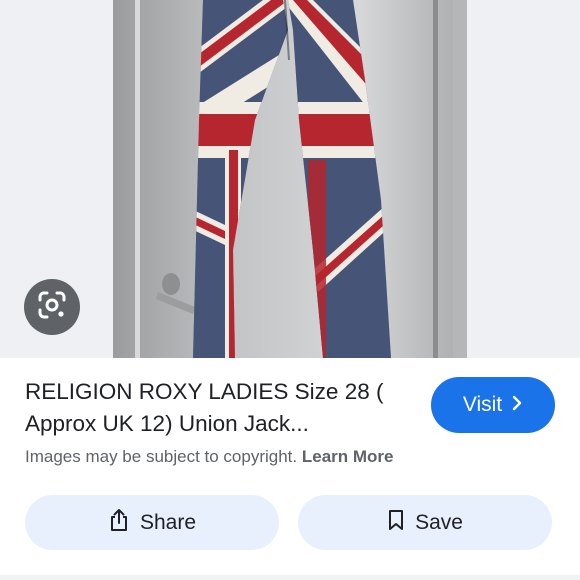  What do you see at coordinates (290, 577) in the screenshot?
I see `bottom-divider` at bounding box center [290, 577].